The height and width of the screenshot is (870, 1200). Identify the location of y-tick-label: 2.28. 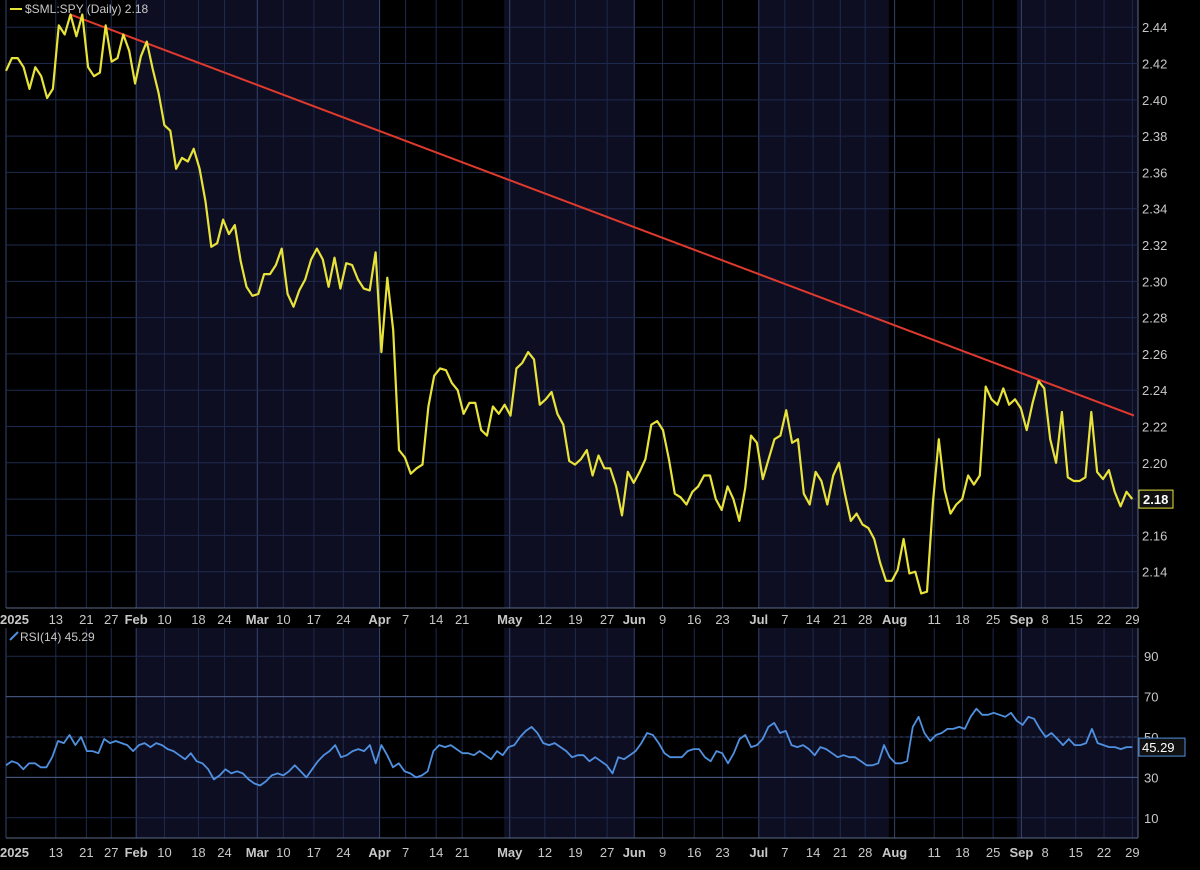
(1154, 318).